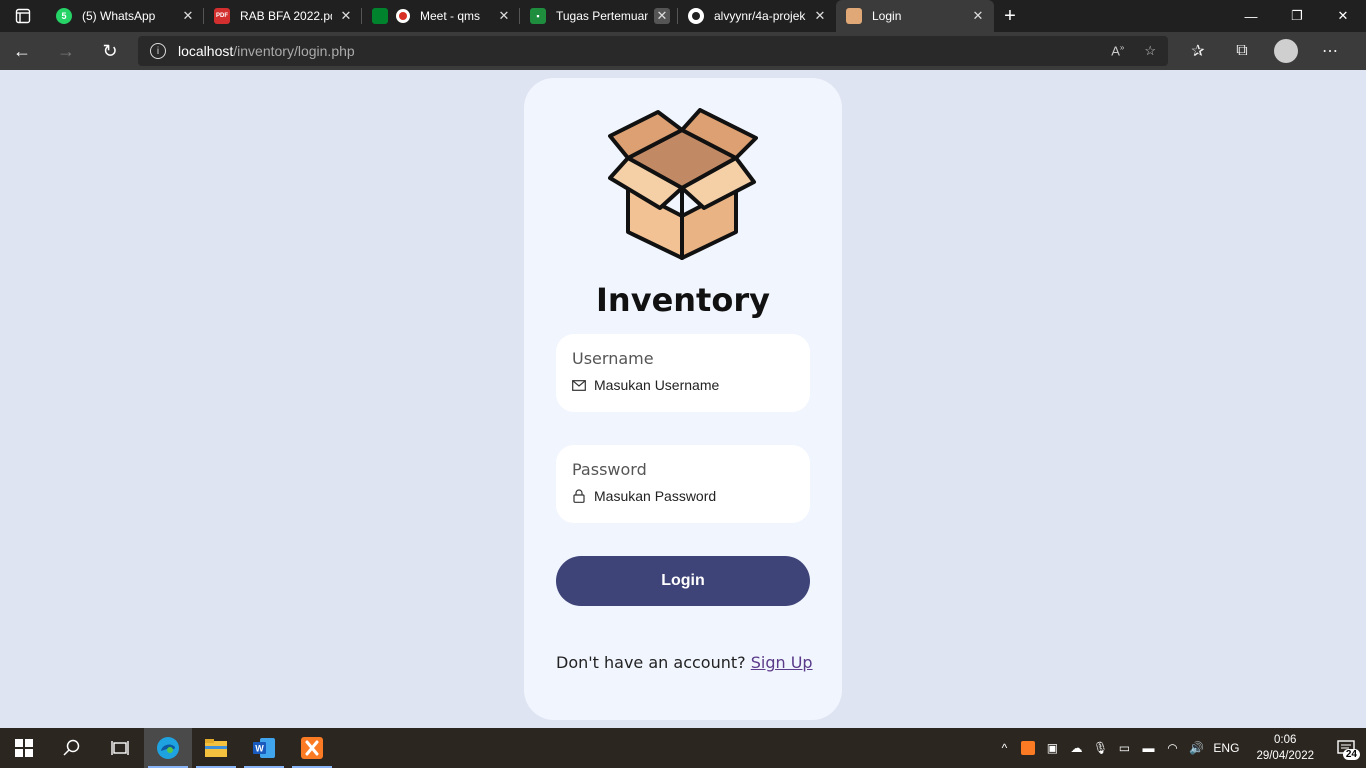 Image resolution: width=1366 pixels, height=768 pixels. Describe the element at coordinates (222, 16) in the screenshot. I see `pdf-icon: PDF` at that location.